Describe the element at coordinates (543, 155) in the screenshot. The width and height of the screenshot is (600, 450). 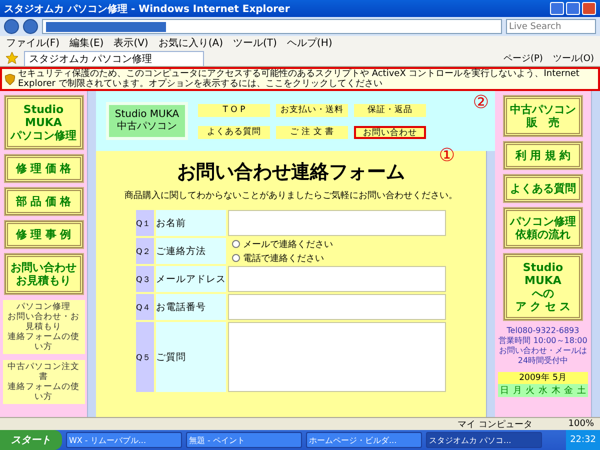
I see `sidebar-link-button: 利 用 規 約` at that location.